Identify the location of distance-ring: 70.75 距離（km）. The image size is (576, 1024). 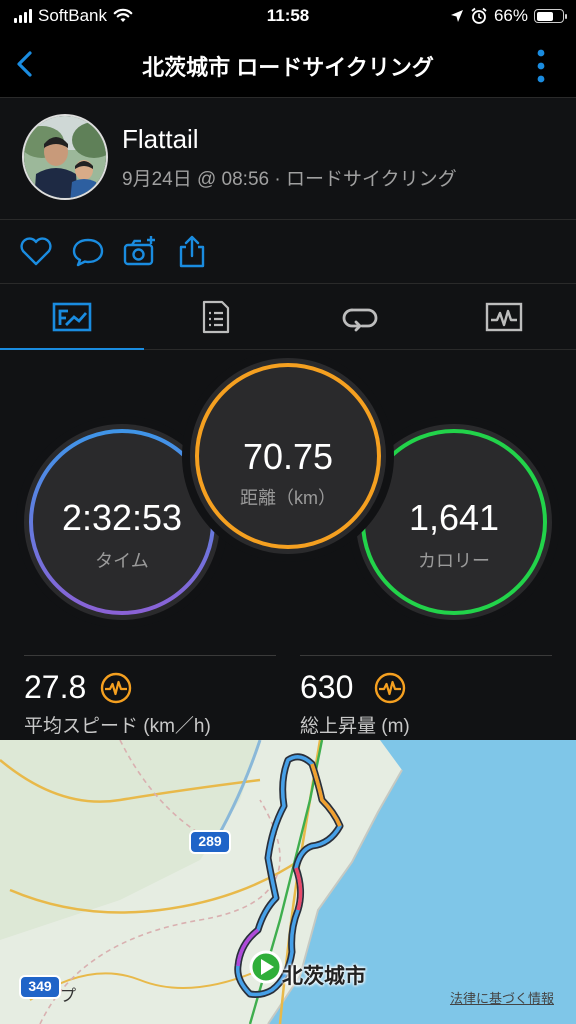
(288, 456).